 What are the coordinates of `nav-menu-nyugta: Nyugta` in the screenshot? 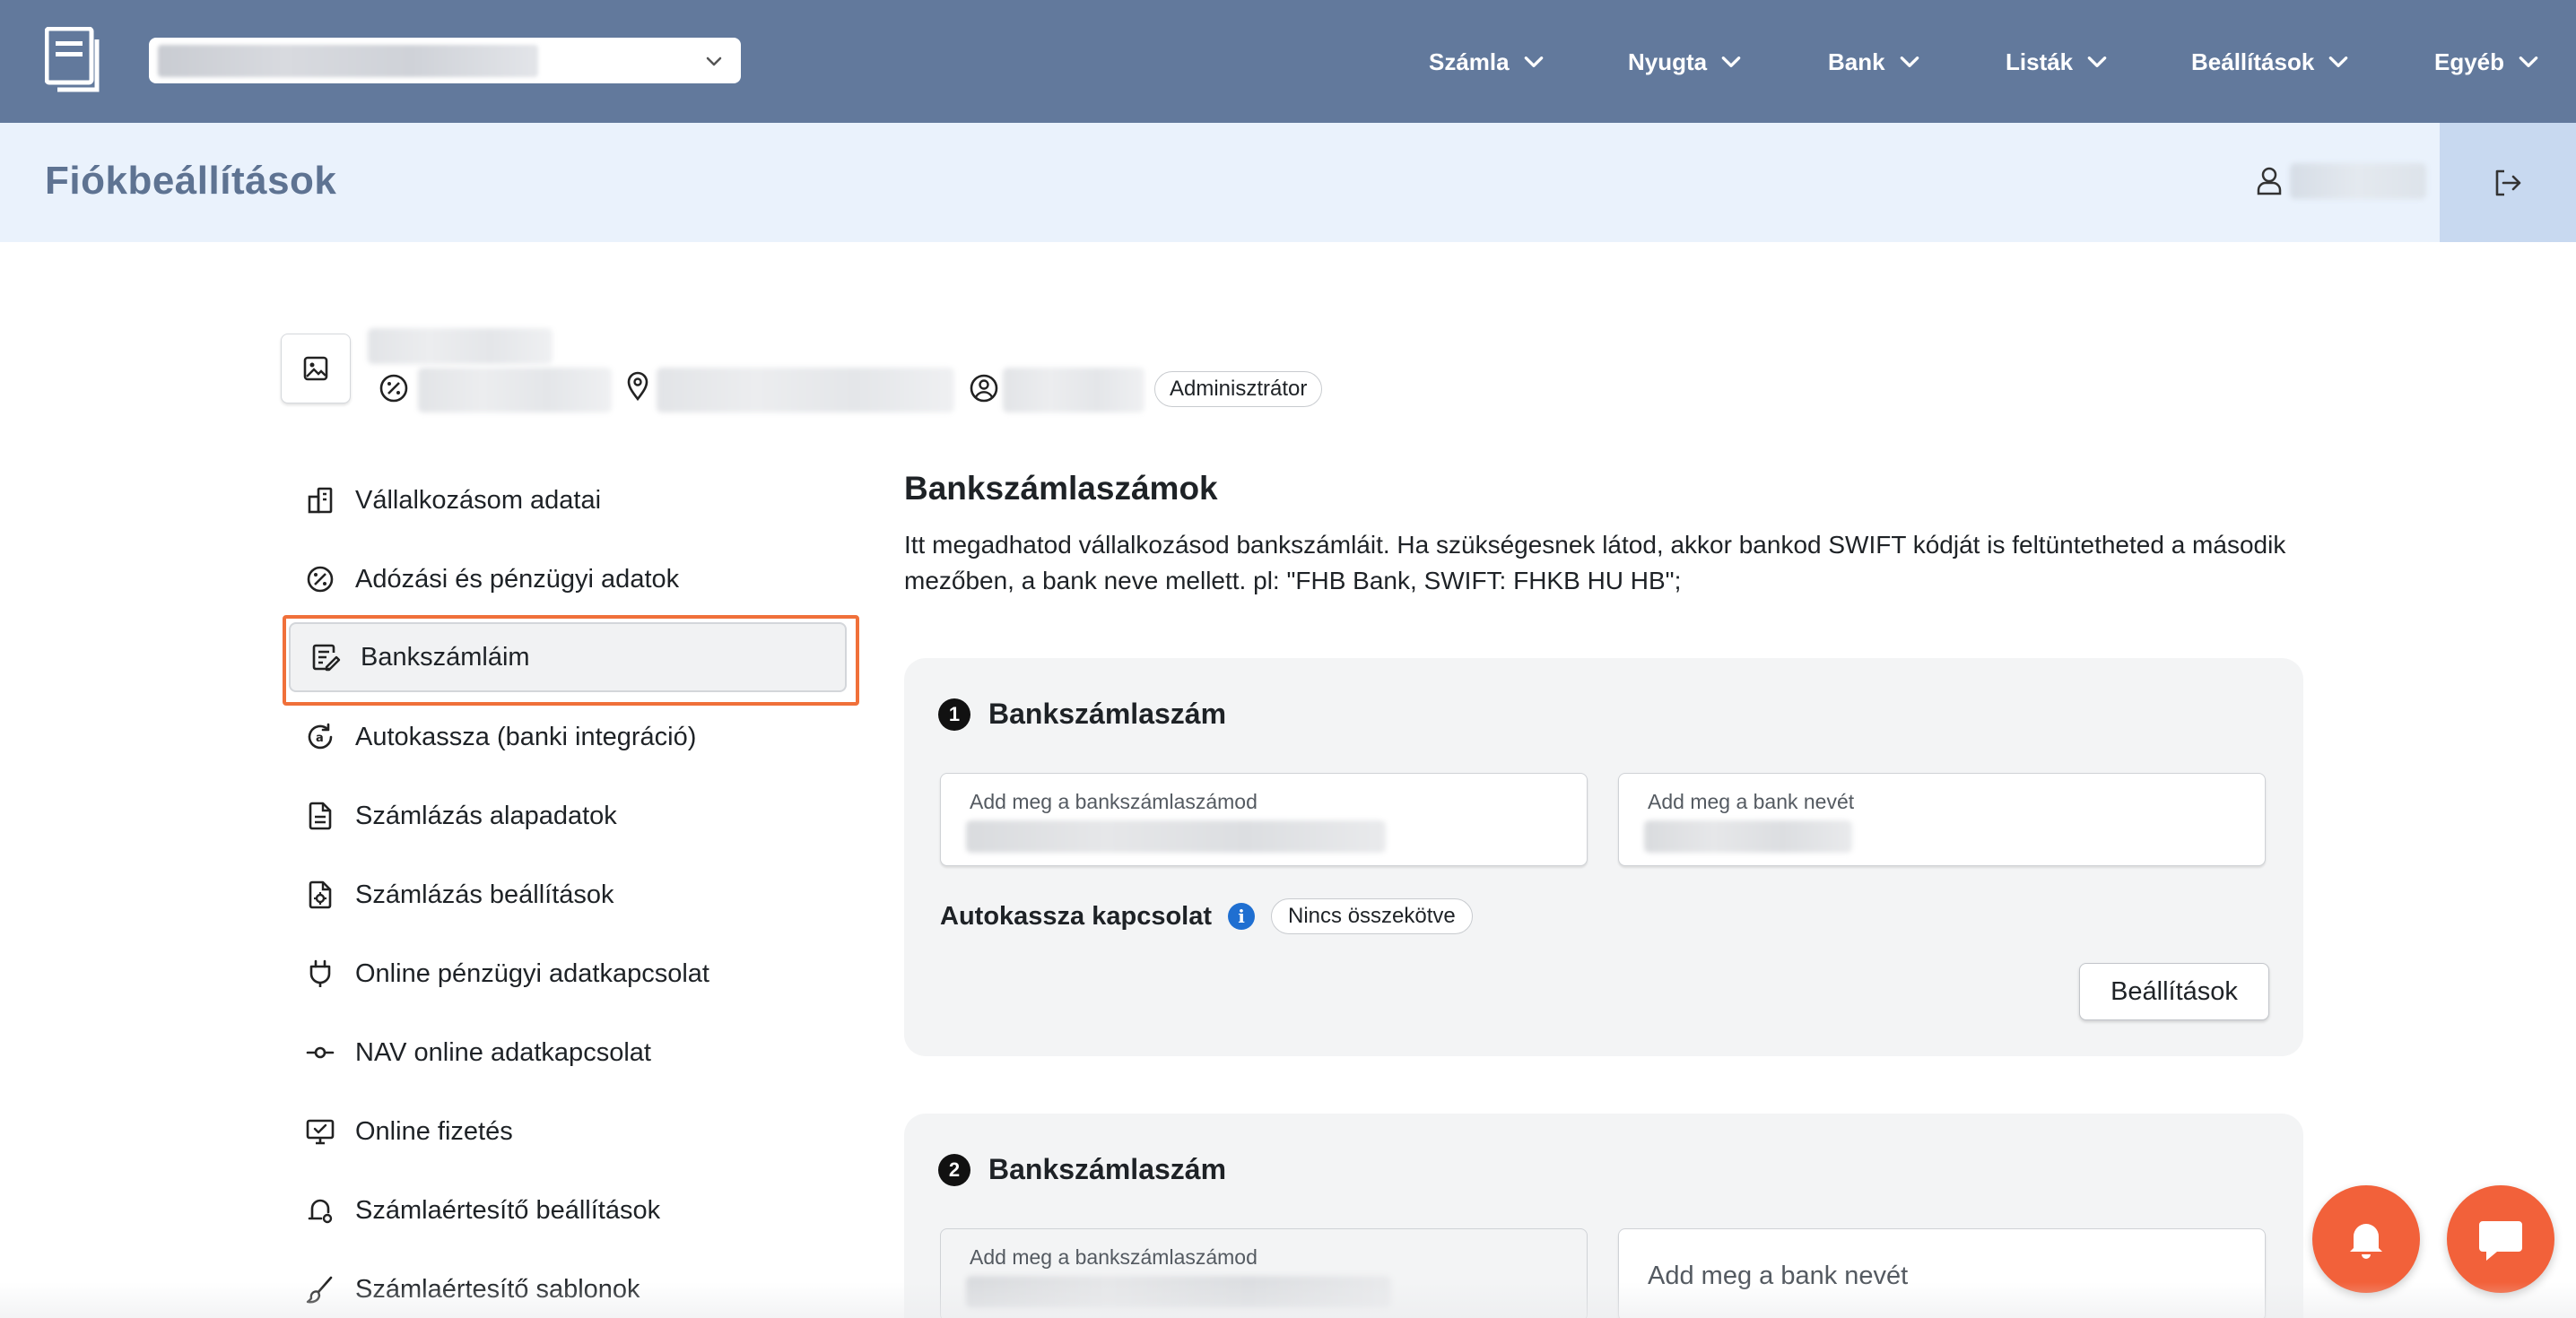 It's located at (1685, 62).